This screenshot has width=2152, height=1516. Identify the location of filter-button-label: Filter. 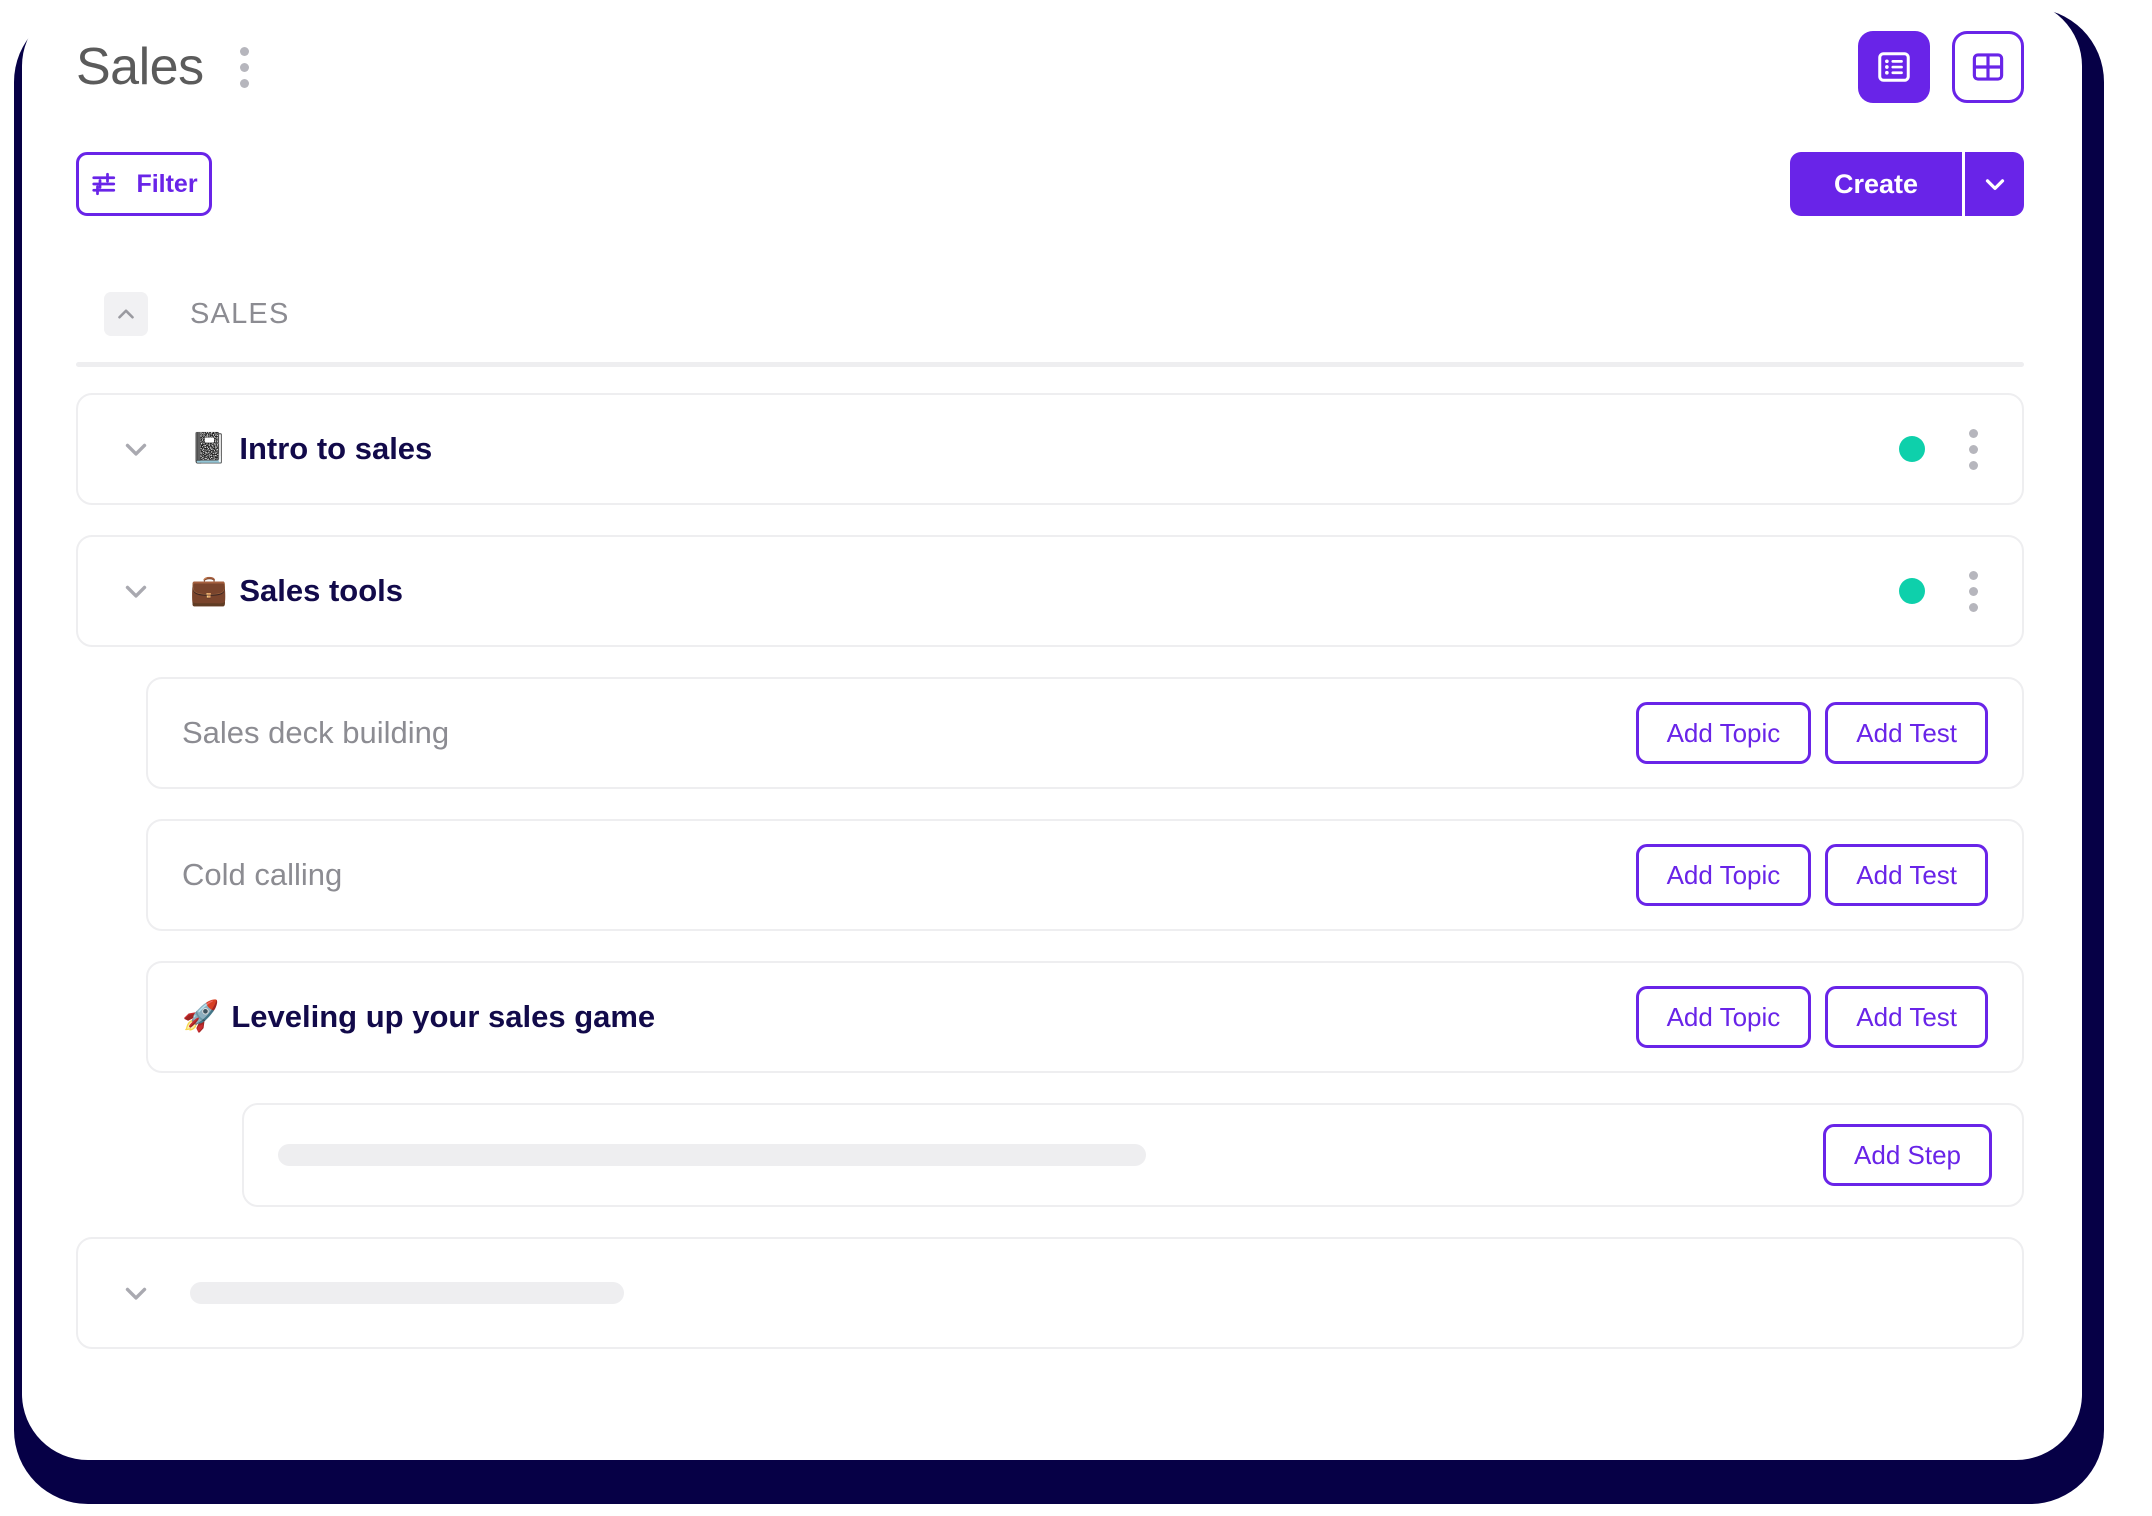
(167, 183).